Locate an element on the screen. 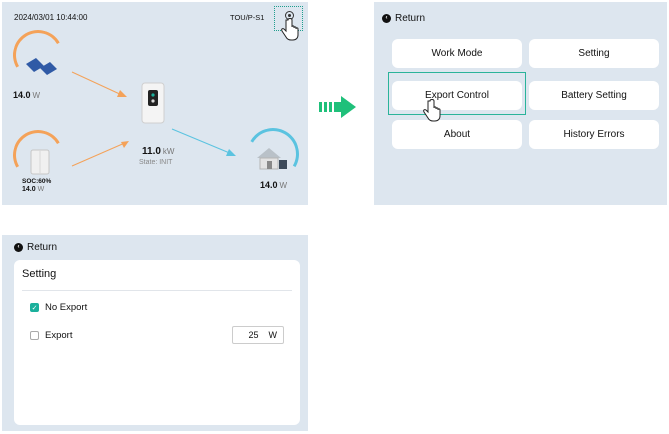 This screenshot has width=669, height=434. export-label: Export is located at coordinates (59, 335).